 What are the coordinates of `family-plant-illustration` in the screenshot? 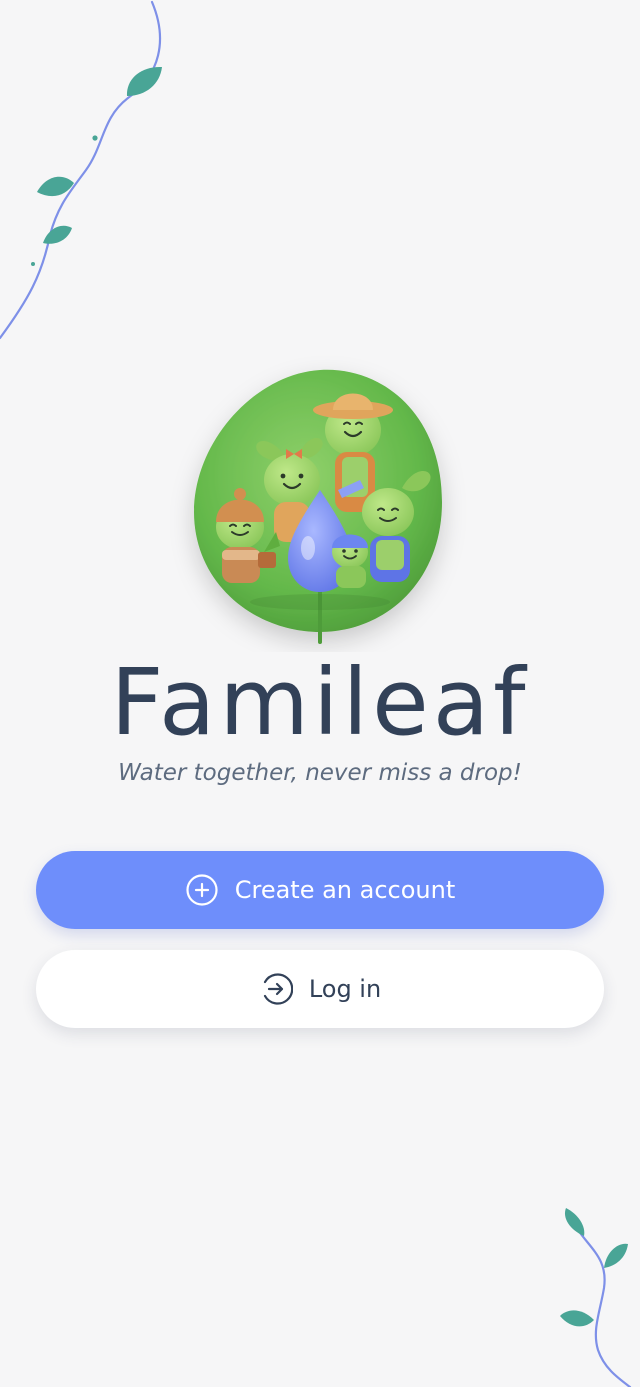 It's located at (318, 506).